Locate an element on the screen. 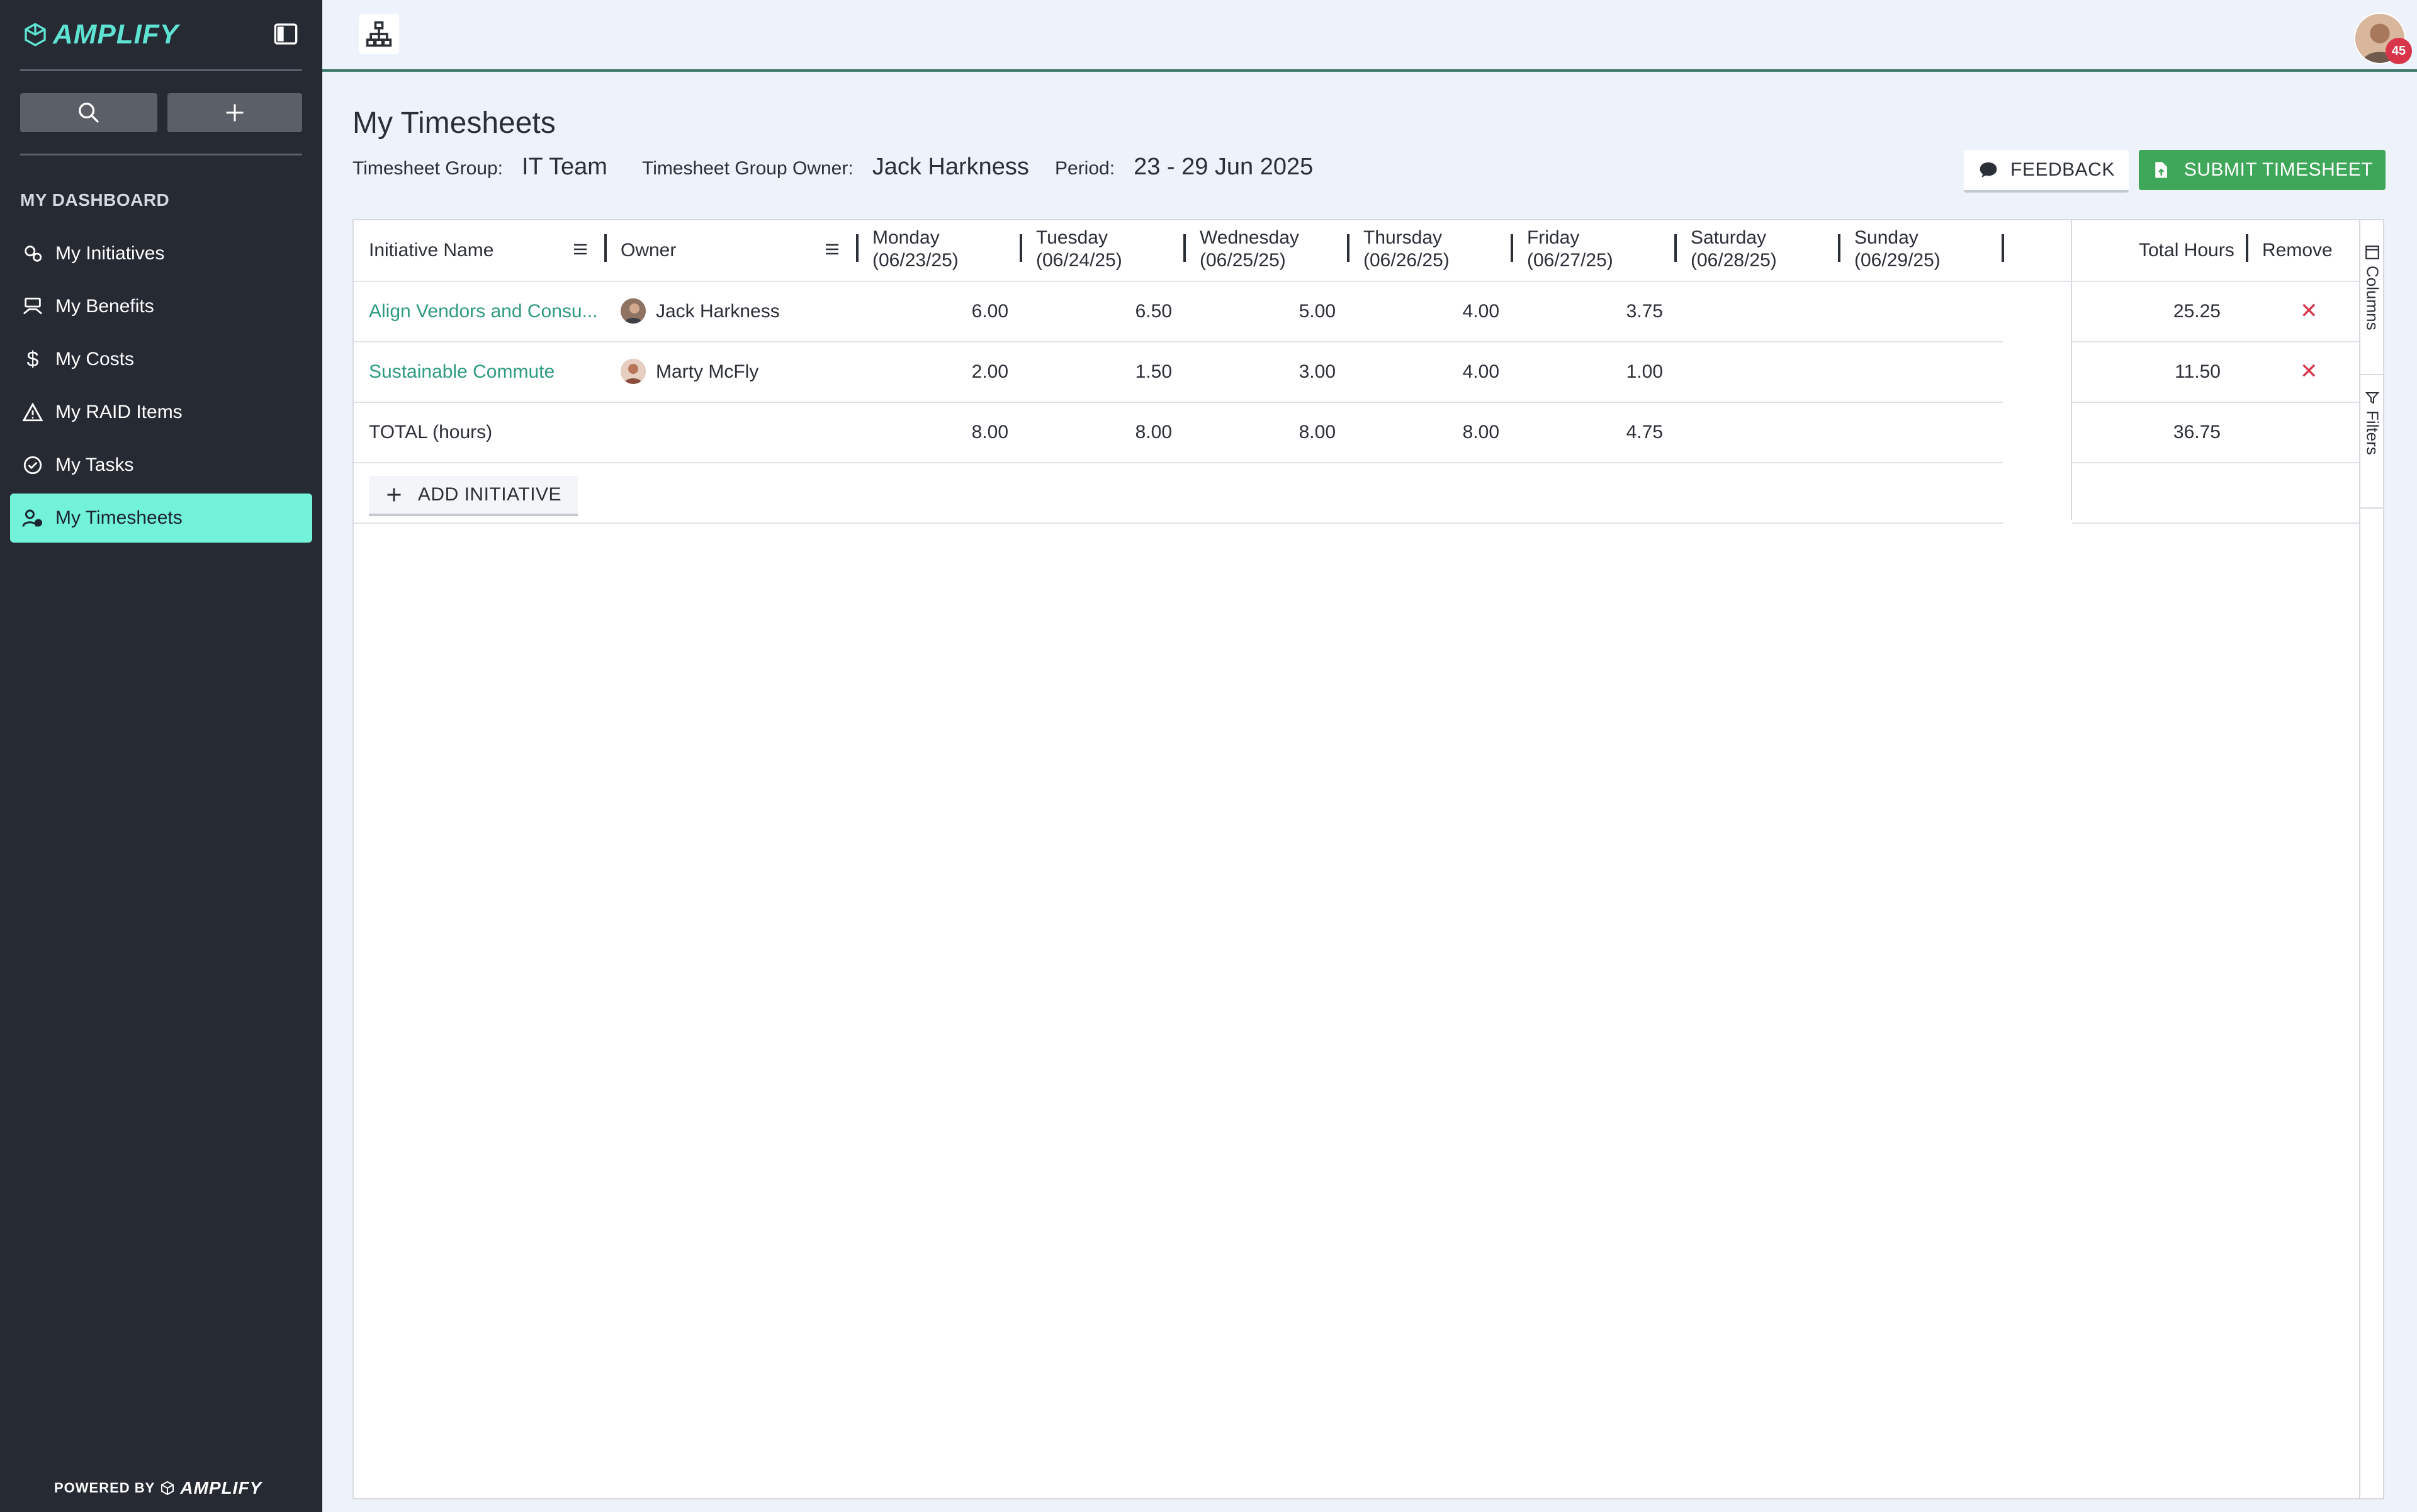 The image size is (2417, 1512). pinned-column-divider is located at coordinates (2071, 370).